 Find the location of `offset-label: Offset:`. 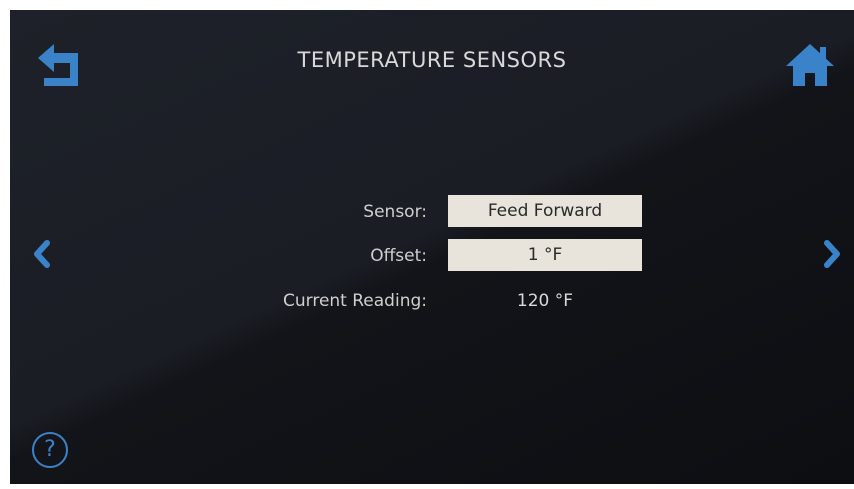

offset-label: Offset: is located at coordinates (398, 256).